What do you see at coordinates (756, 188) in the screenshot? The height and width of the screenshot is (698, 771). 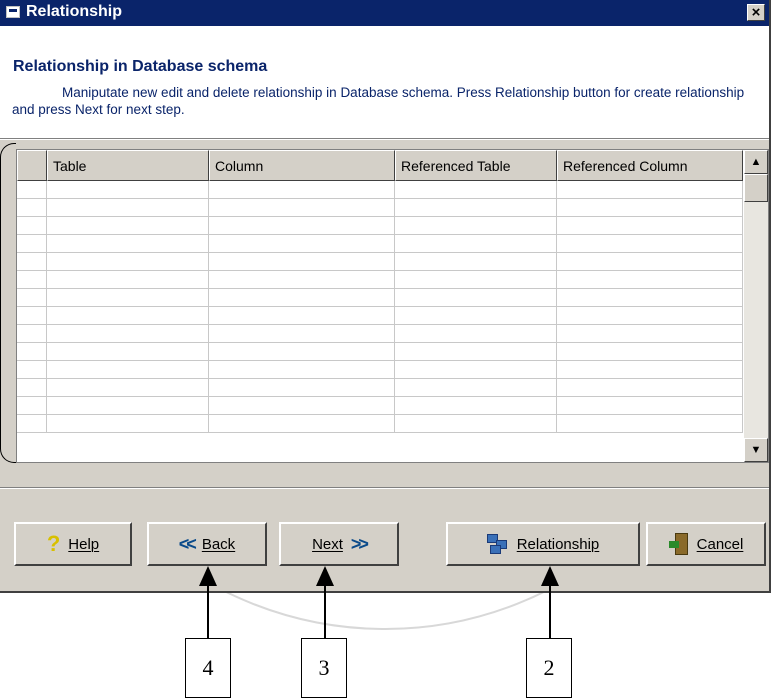 I see `scroll-thumb` at bounding box center [756, 188].